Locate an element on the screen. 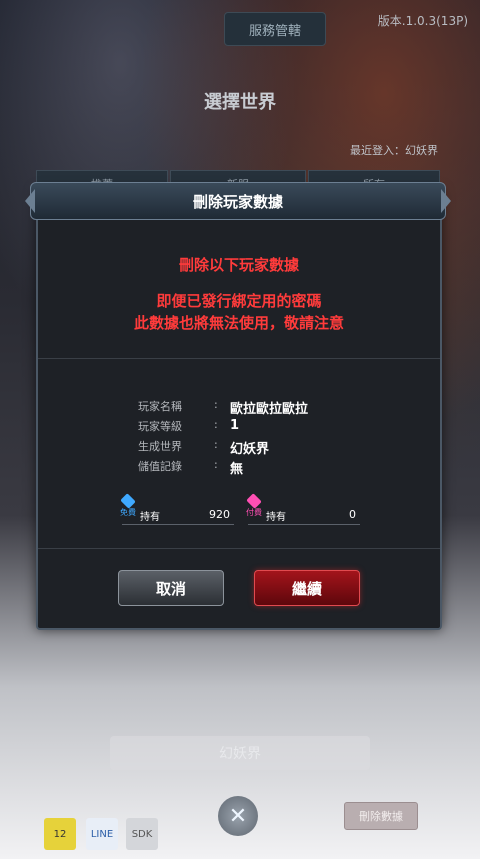 The image size is (480, 859). paid-currency: 付費 持有 0 is located at coordinates (303, 509).